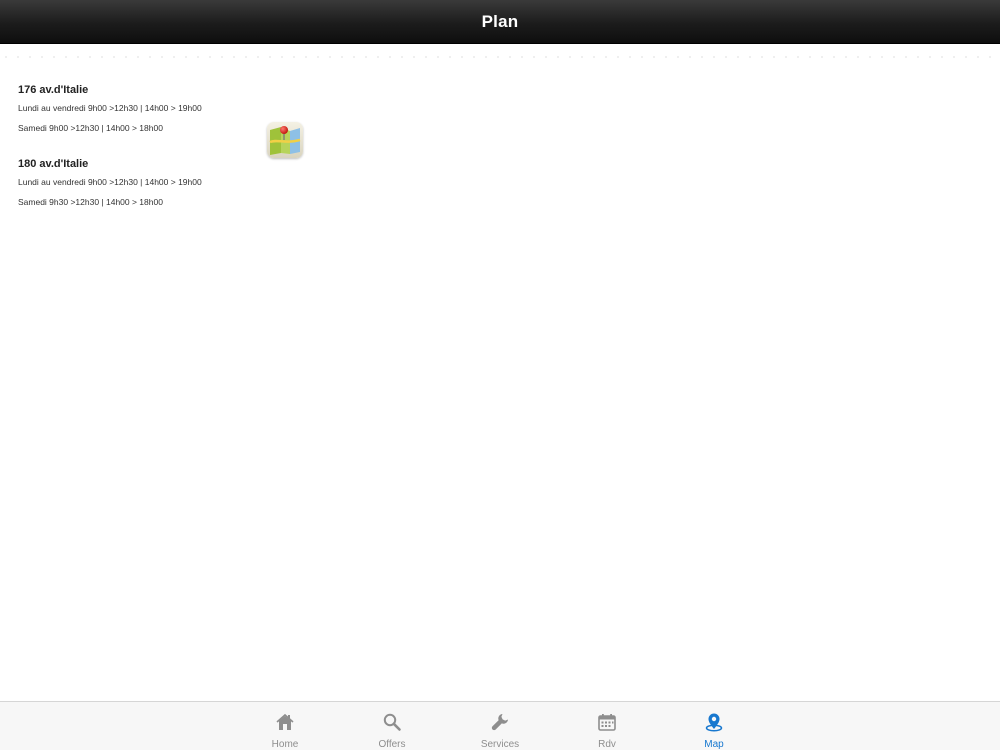  I want to click on tab-services: Services, so click(500, 726).